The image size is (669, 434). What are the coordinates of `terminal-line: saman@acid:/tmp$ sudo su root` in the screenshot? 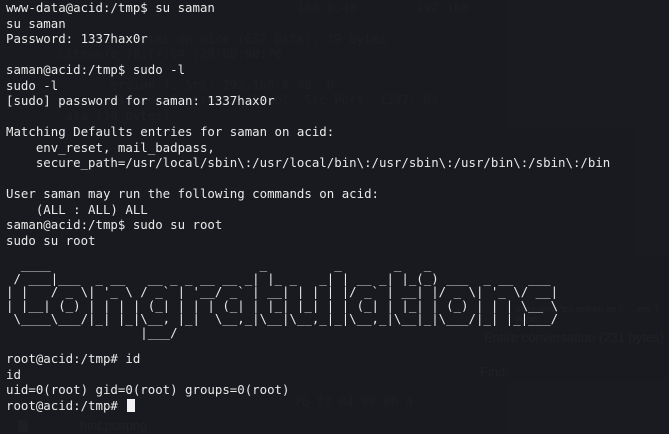 It's located at (114, 224).